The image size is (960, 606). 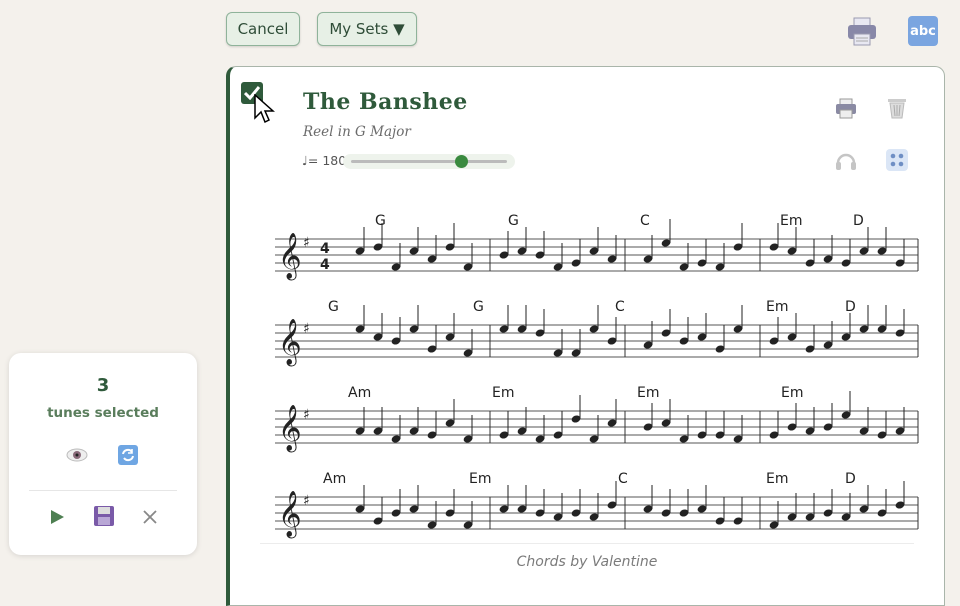 What do you see at coordinates (103, 454) in the screenshot?
I see `selection-panel: 3 tunes selected` at bounding box center [103, 454].